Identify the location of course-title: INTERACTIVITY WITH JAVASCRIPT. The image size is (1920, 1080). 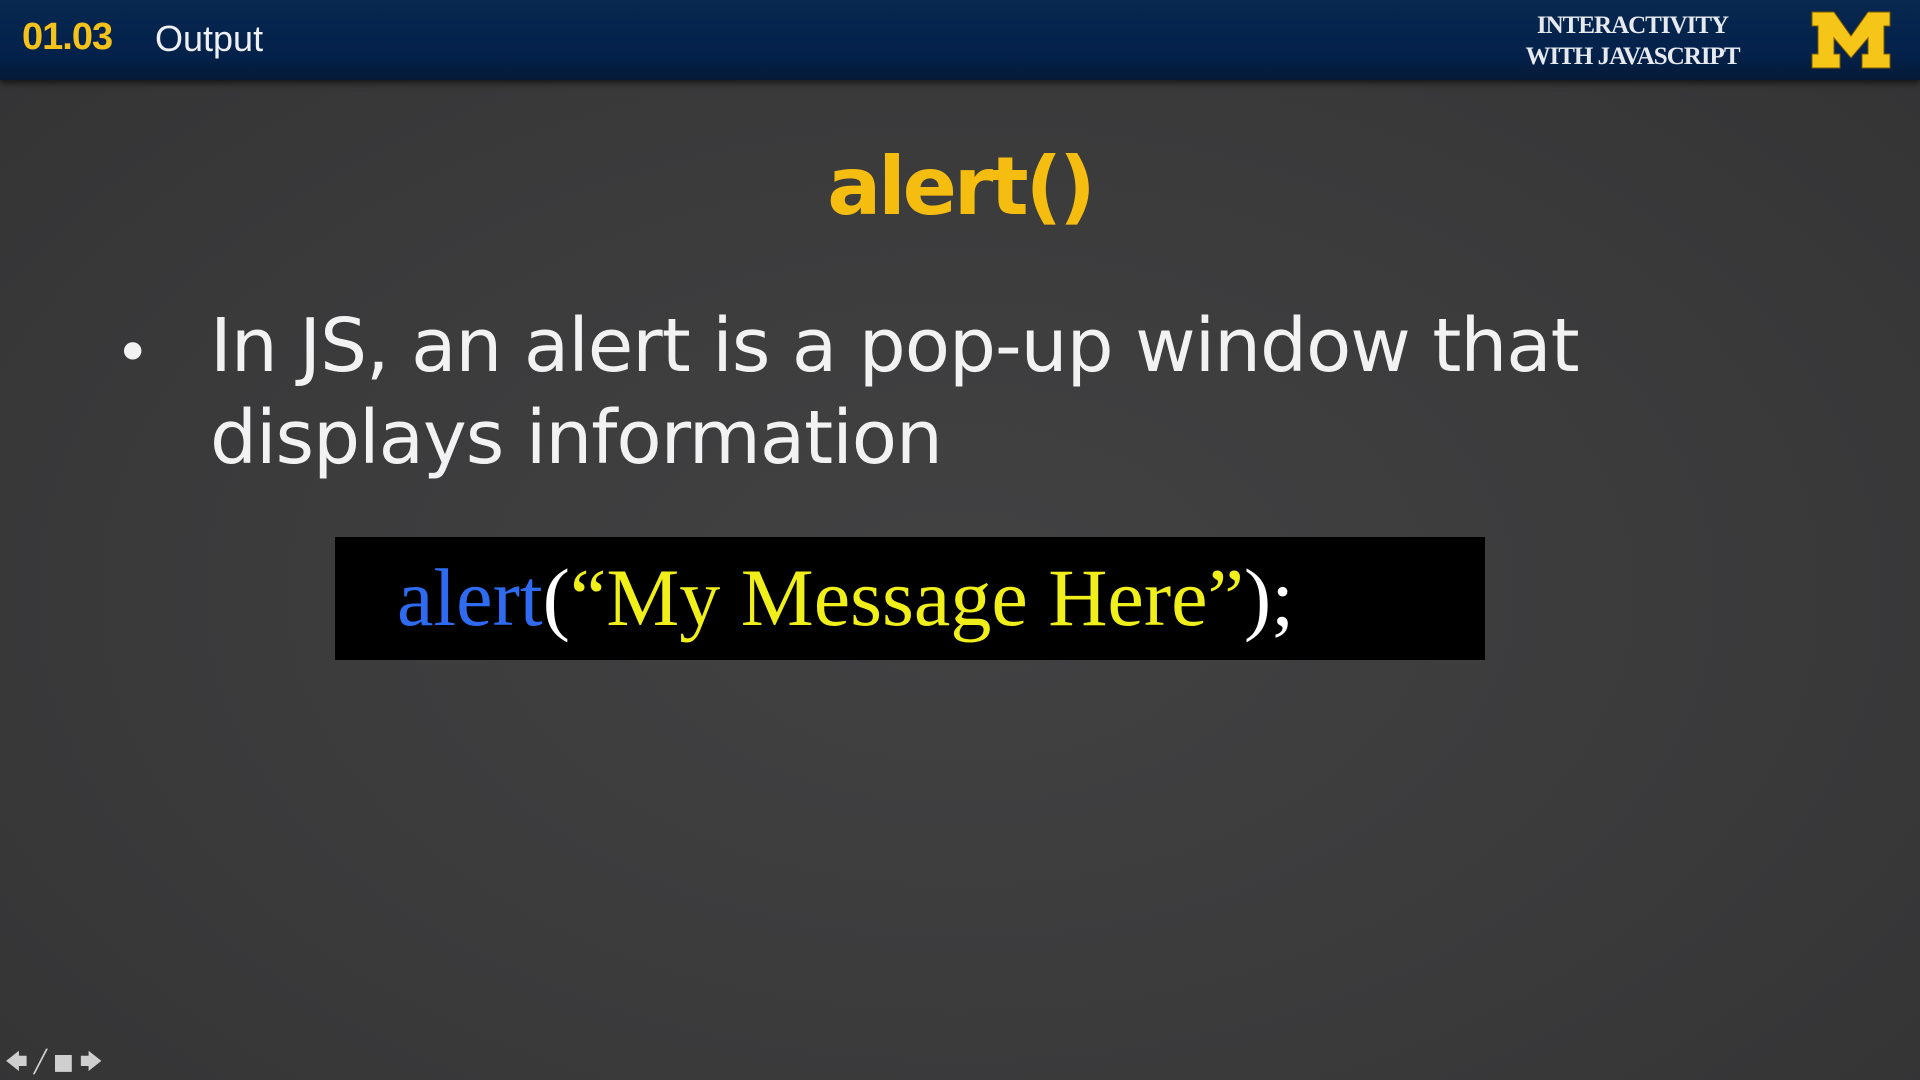
(1632, 41).